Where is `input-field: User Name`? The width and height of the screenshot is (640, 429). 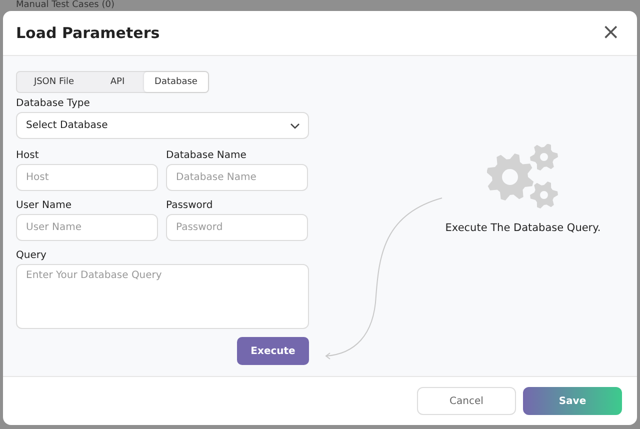
input-field: User Name is located at coordinates (87, 227).